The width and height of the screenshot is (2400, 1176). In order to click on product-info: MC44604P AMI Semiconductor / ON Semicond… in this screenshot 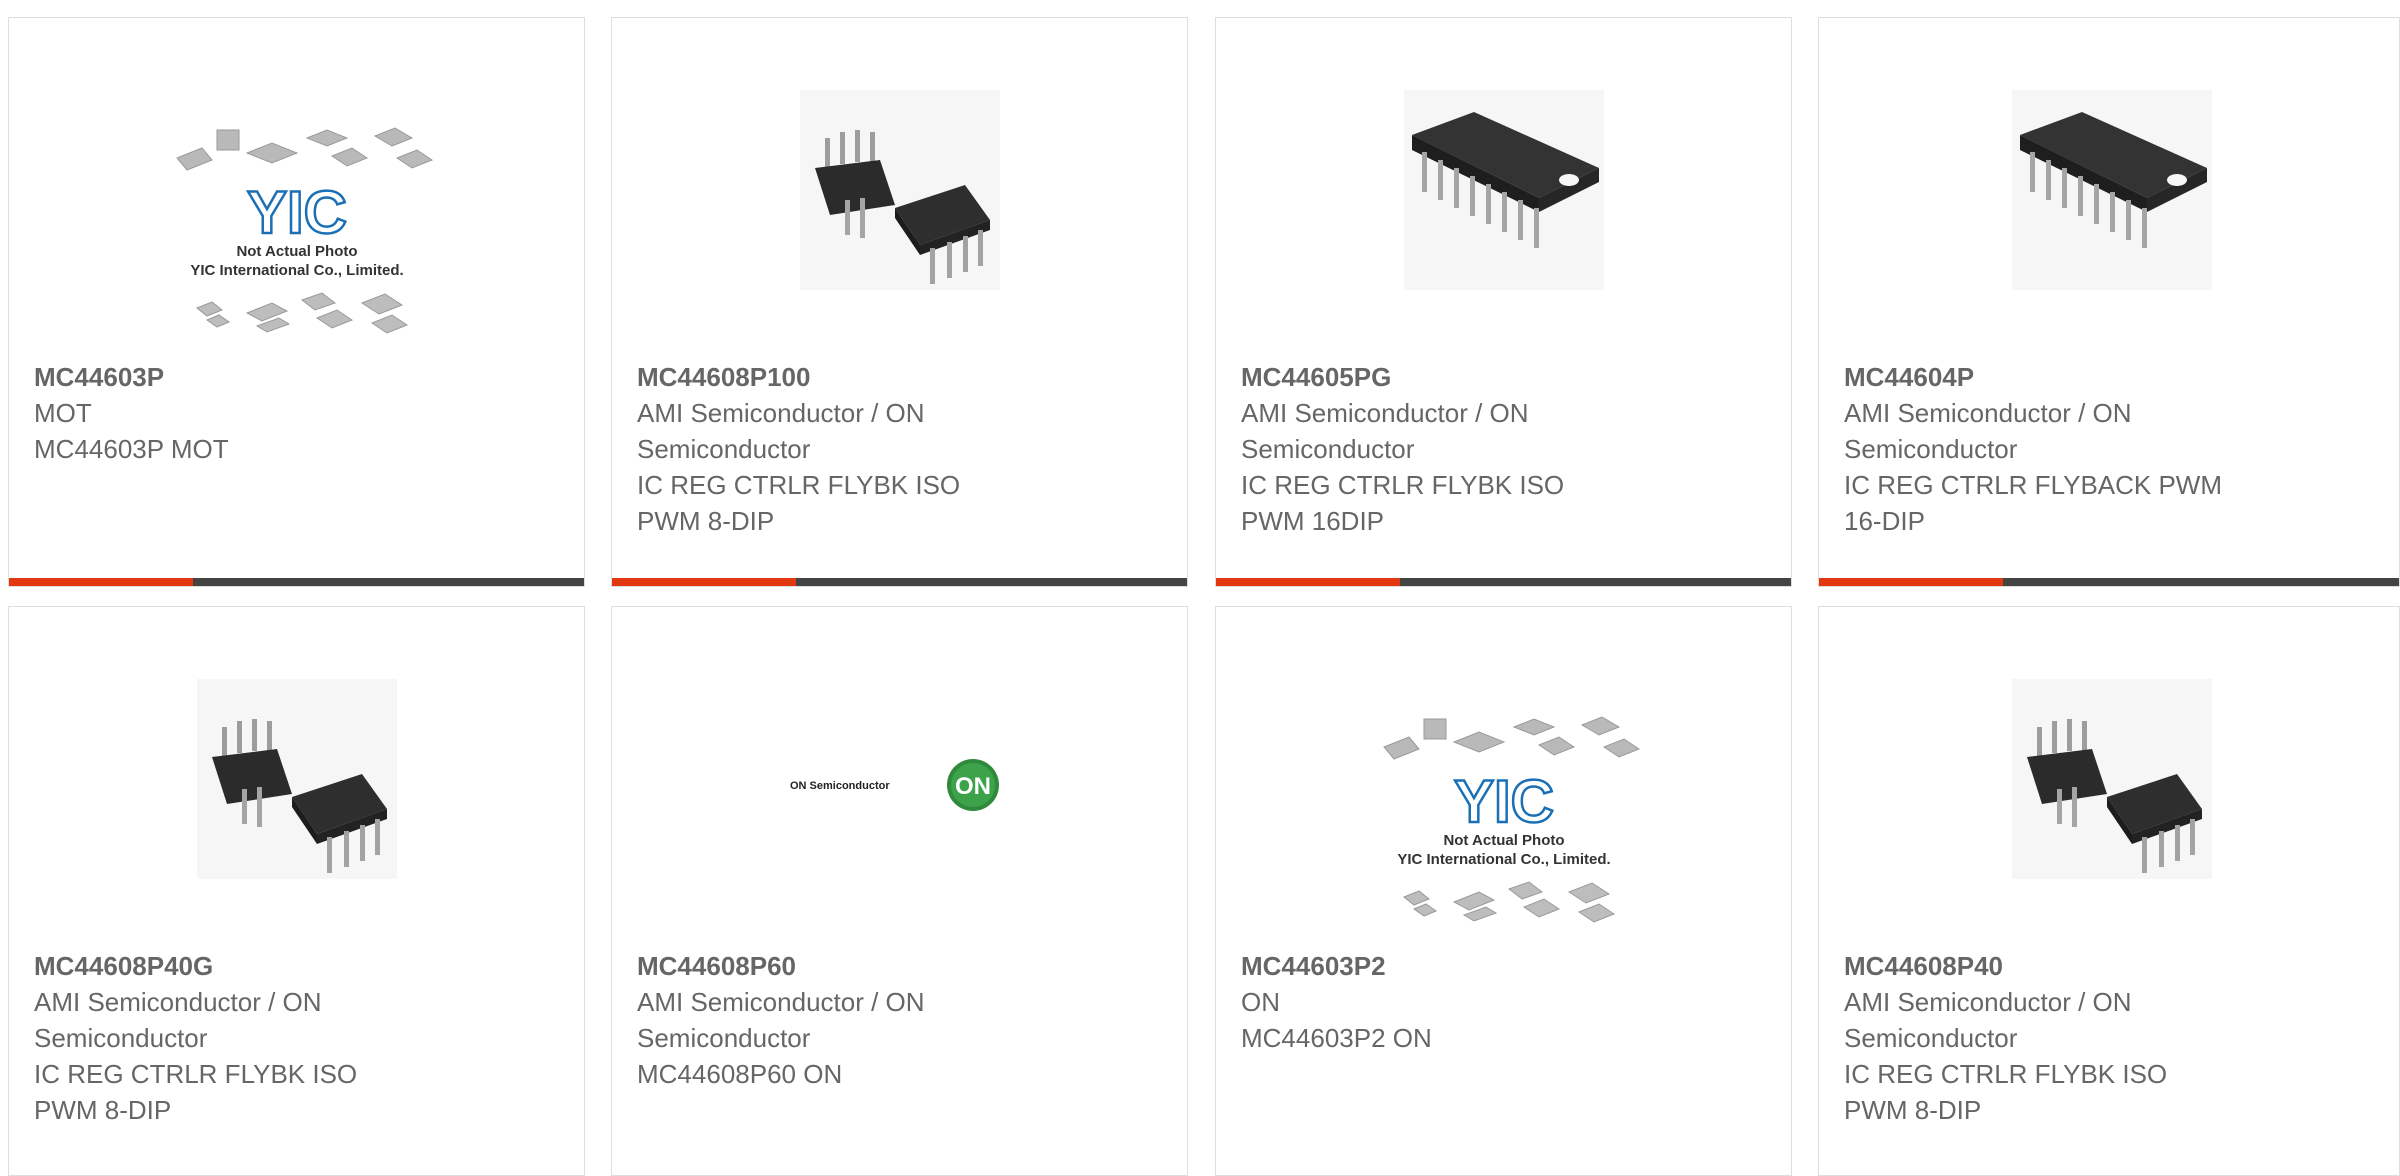, I will do `click(2111, 449)`.